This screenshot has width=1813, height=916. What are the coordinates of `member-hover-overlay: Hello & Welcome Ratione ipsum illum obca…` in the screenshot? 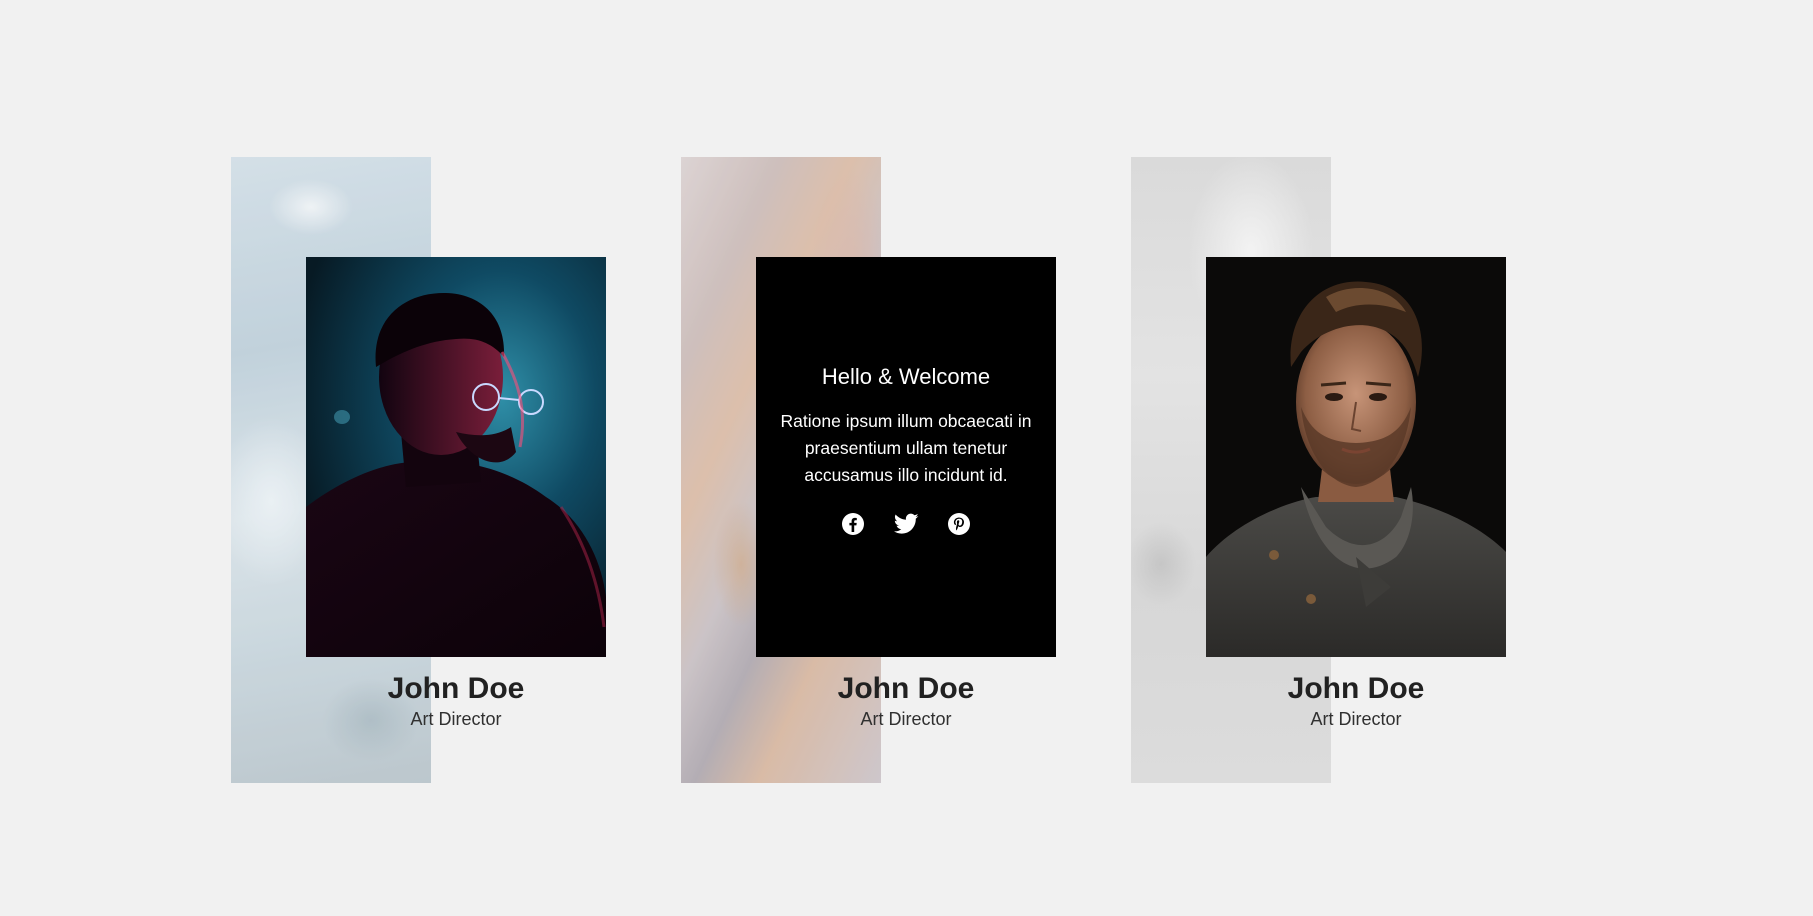 It's located at (906, 457).